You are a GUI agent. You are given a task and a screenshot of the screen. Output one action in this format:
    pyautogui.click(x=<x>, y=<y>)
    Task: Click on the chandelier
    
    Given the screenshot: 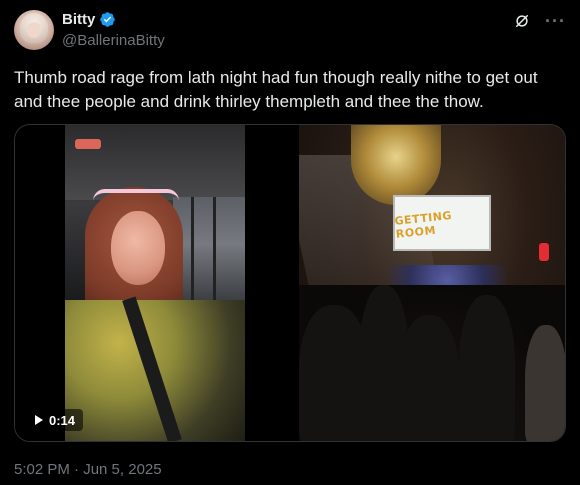 What is the action you would take?
    pyautogui.click(x=396, y=165)
    